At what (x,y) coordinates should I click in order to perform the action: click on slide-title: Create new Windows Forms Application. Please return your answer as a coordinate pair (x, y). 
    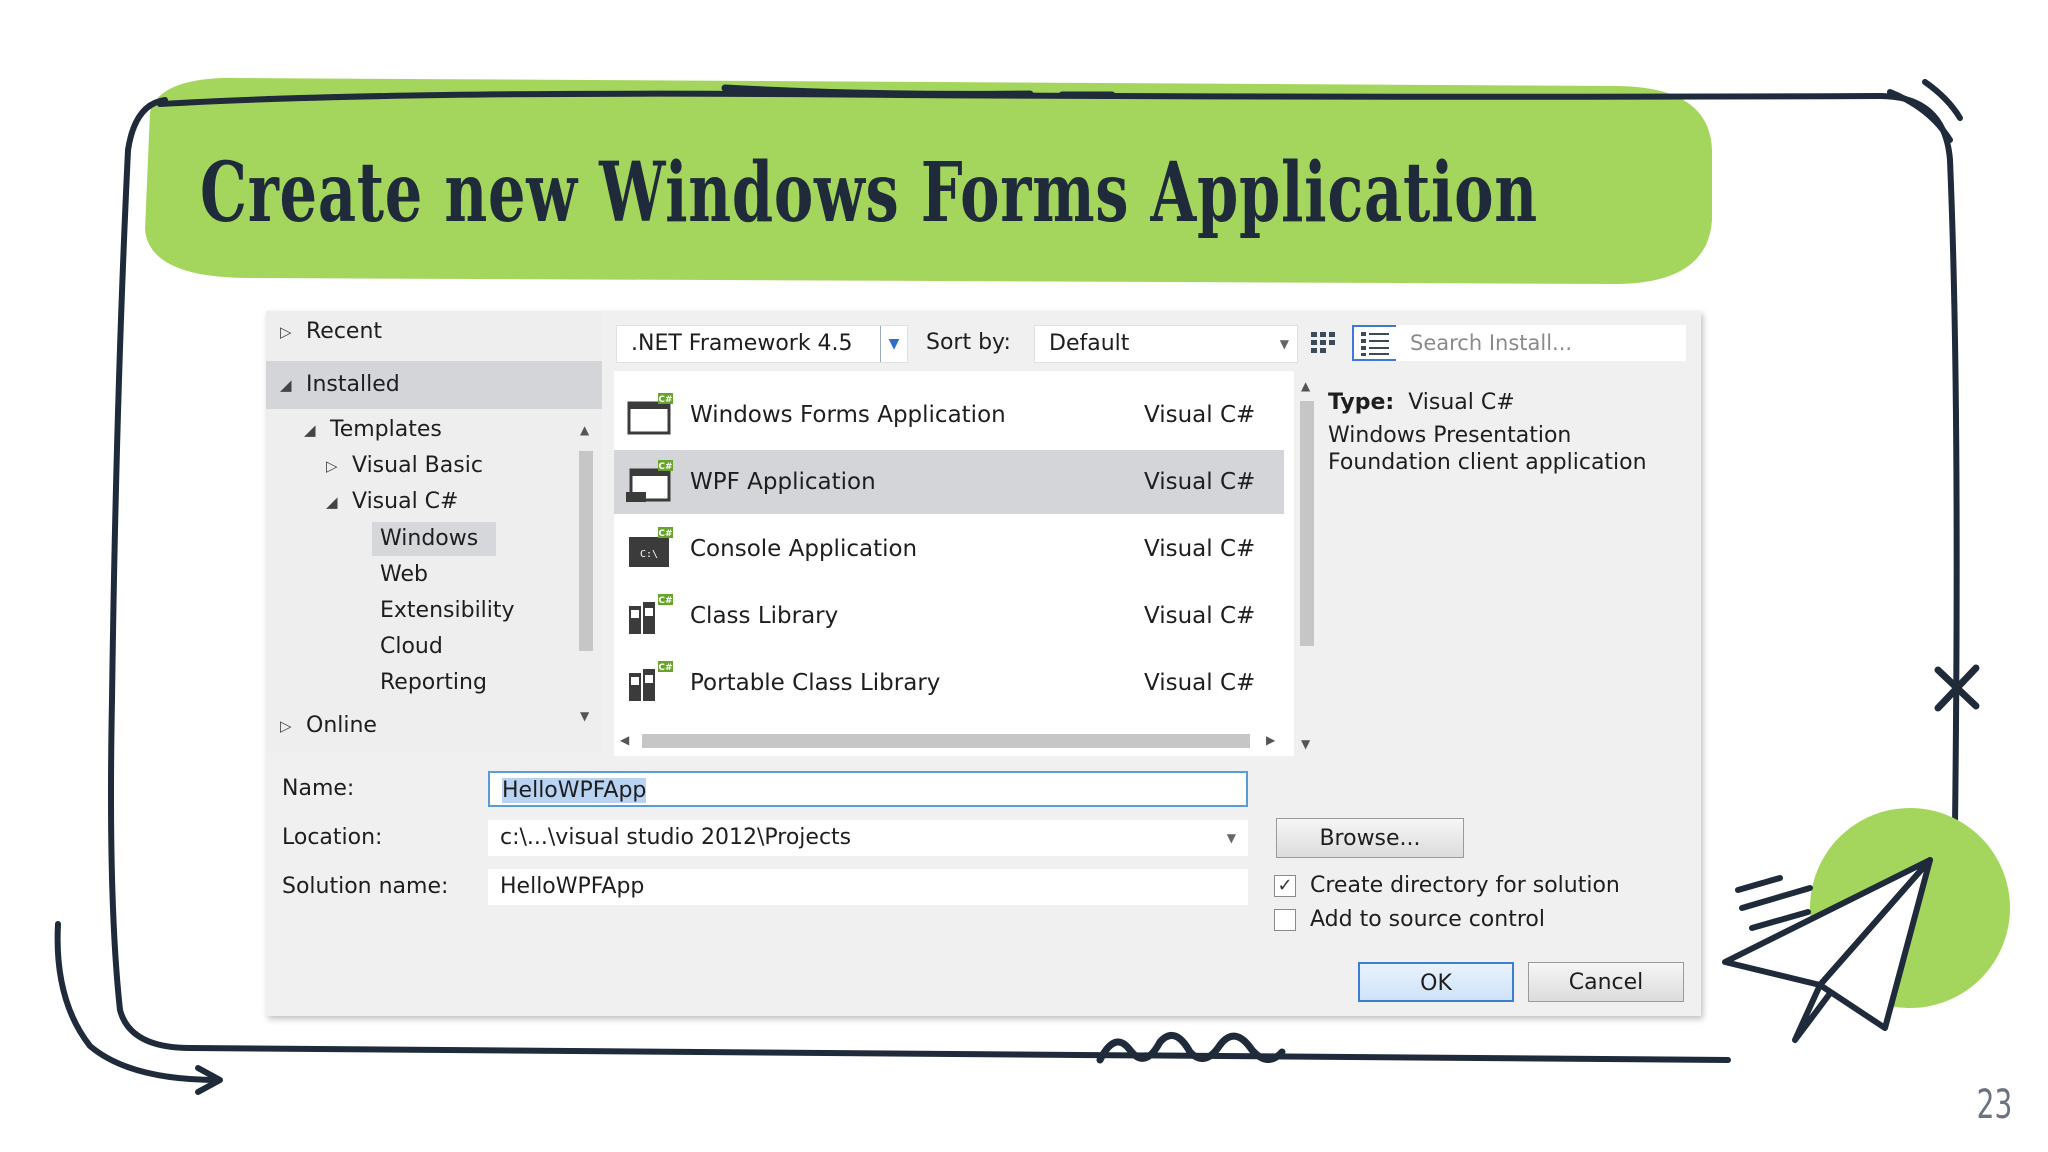
    Looking at the image, I should click on (869, 193).